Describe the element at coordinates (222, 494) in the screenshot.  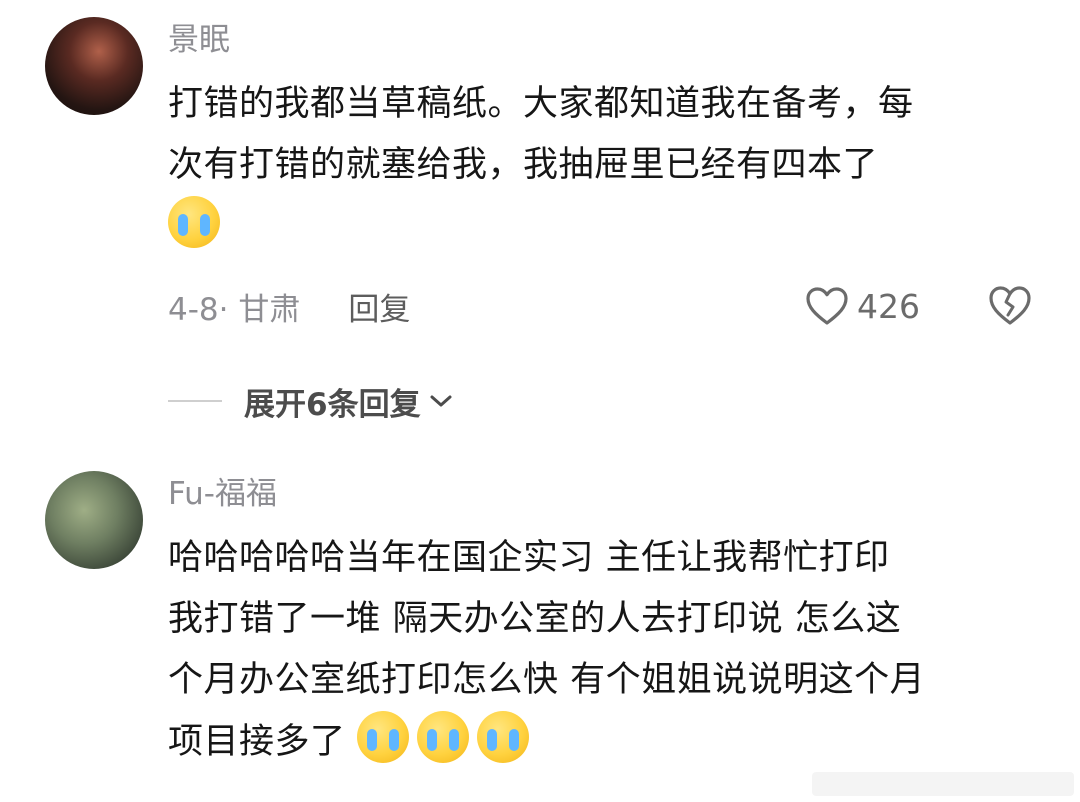
I see `comment-username: Fu-福福` at that location.